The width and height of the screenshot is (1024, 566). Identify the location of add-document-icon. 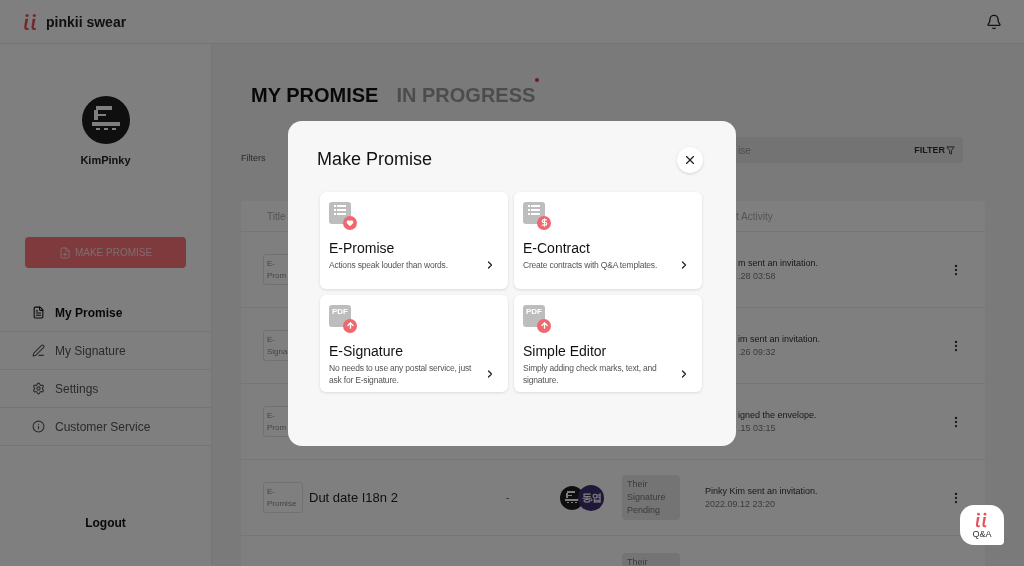
(64, 252).